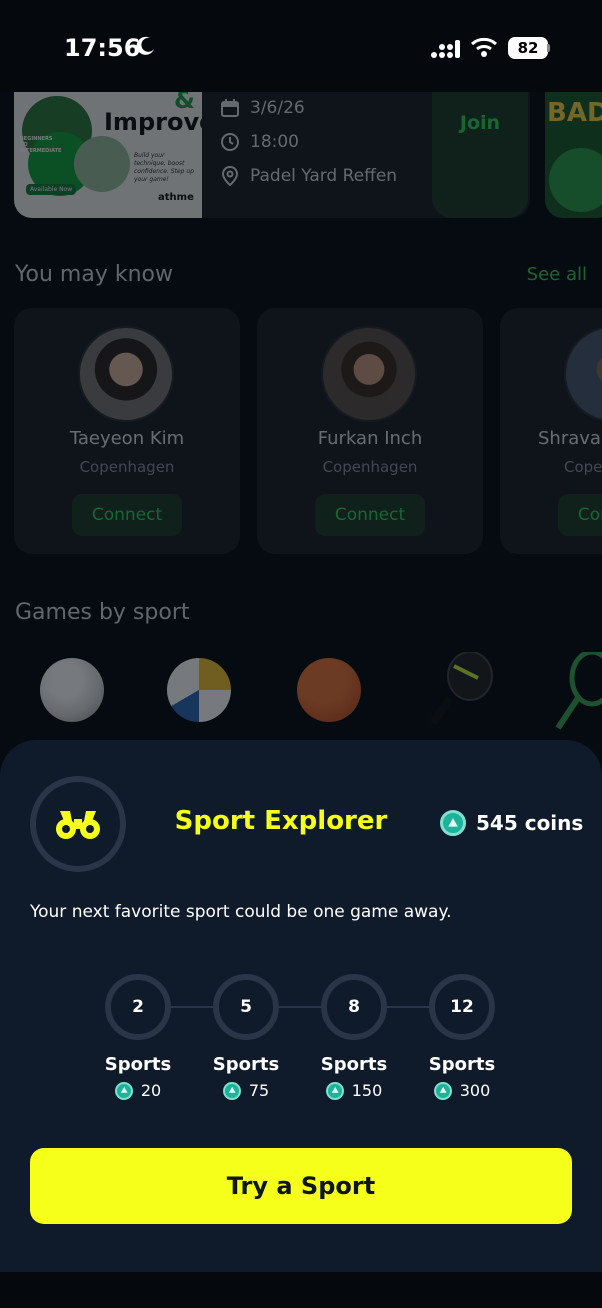 This screenshot has height=1308, width=602. What do you see at coordinates (480, 155) in the screenshot?
I see `join-button: Join` at bounding box center [480, 155].